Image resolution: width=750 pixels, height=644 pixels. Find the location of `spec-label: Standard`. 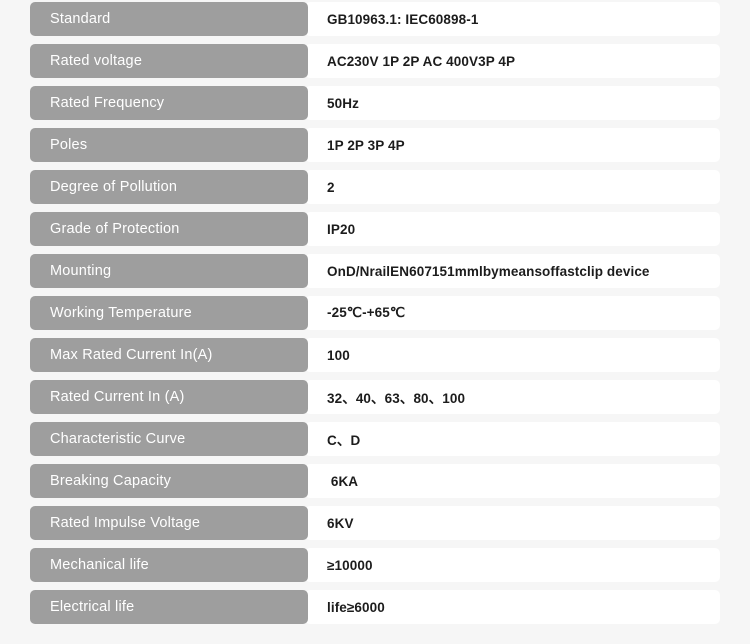

spec-label: Standard is located at coordinates (169, 19).